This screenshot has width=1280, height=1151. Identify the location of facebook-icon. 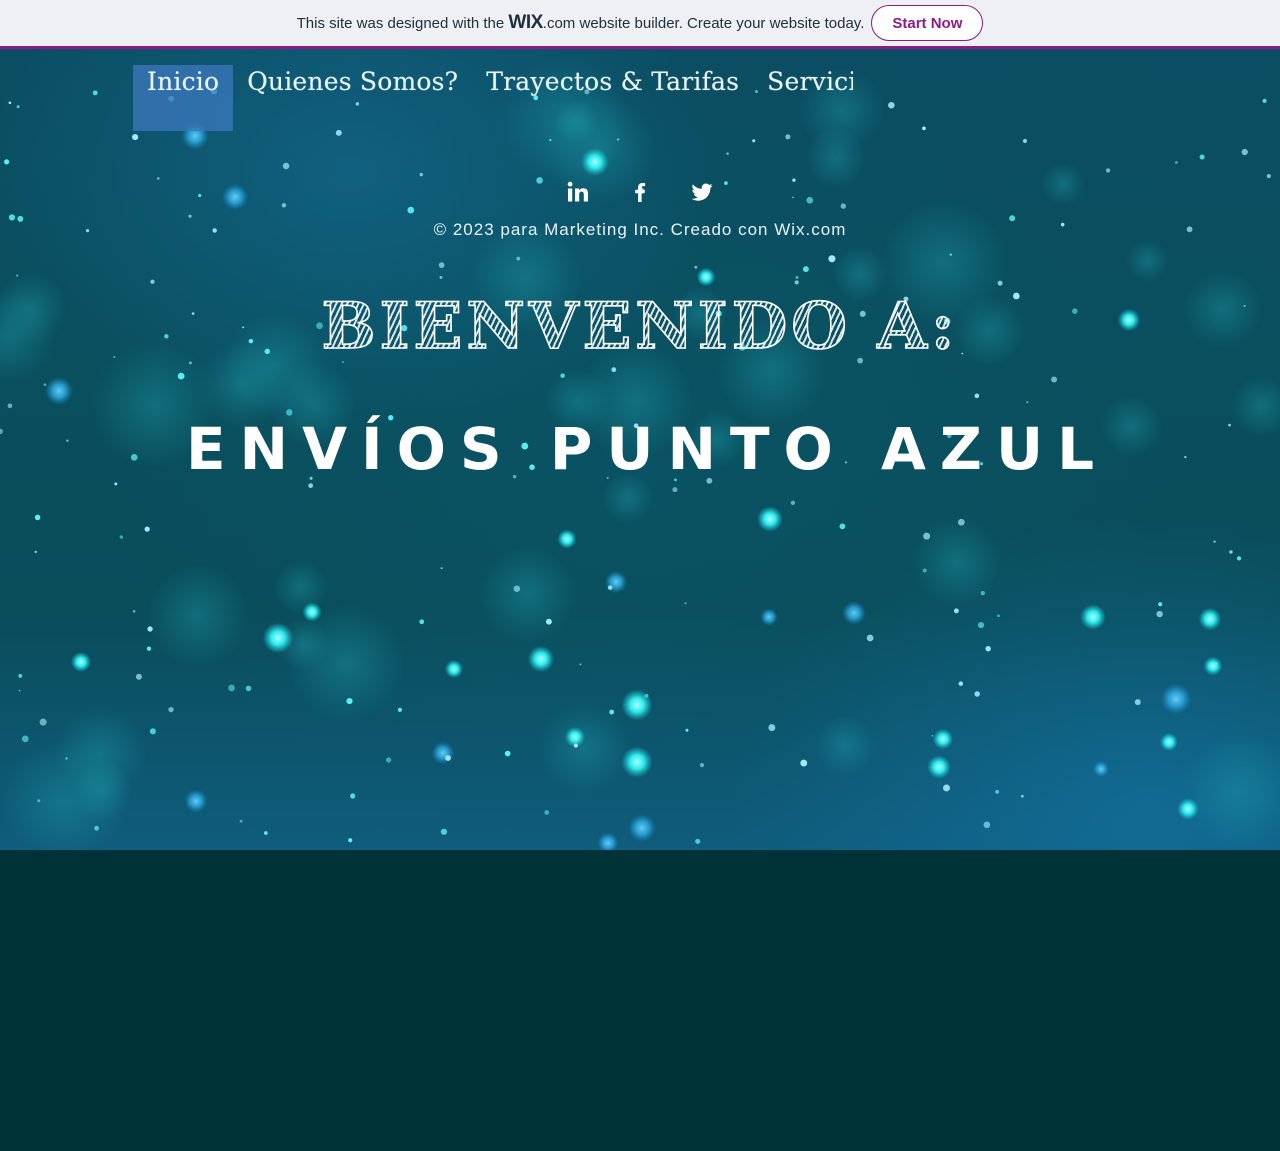
(640, 192).